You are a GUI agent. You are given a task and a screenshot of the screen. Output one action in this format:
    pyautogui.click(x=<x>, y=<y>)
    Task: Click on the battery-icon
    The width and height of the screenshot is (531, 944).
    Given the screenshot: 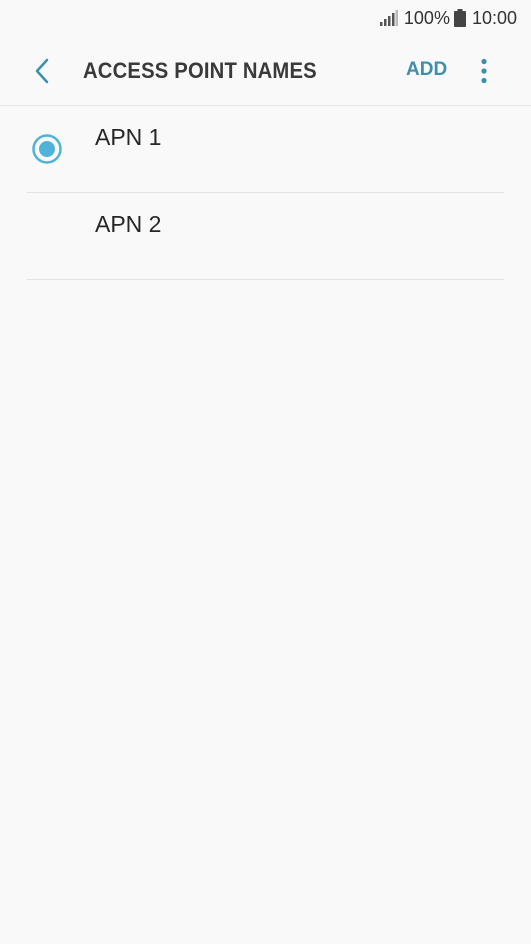 What is the action you would take?
    pyautogui.click(x=459, y=18)
    